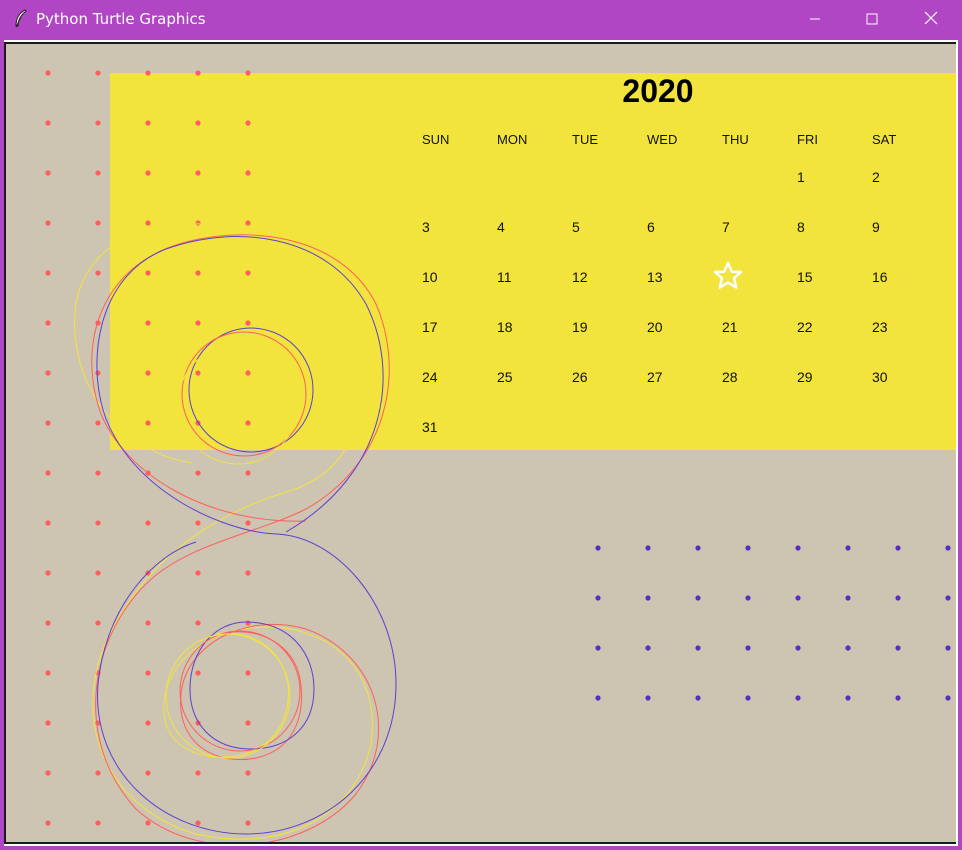  What do you see at coordinates (576, 227) in the screenshot?
I see `calendar-day: 5` at bounding box center [576, 227].